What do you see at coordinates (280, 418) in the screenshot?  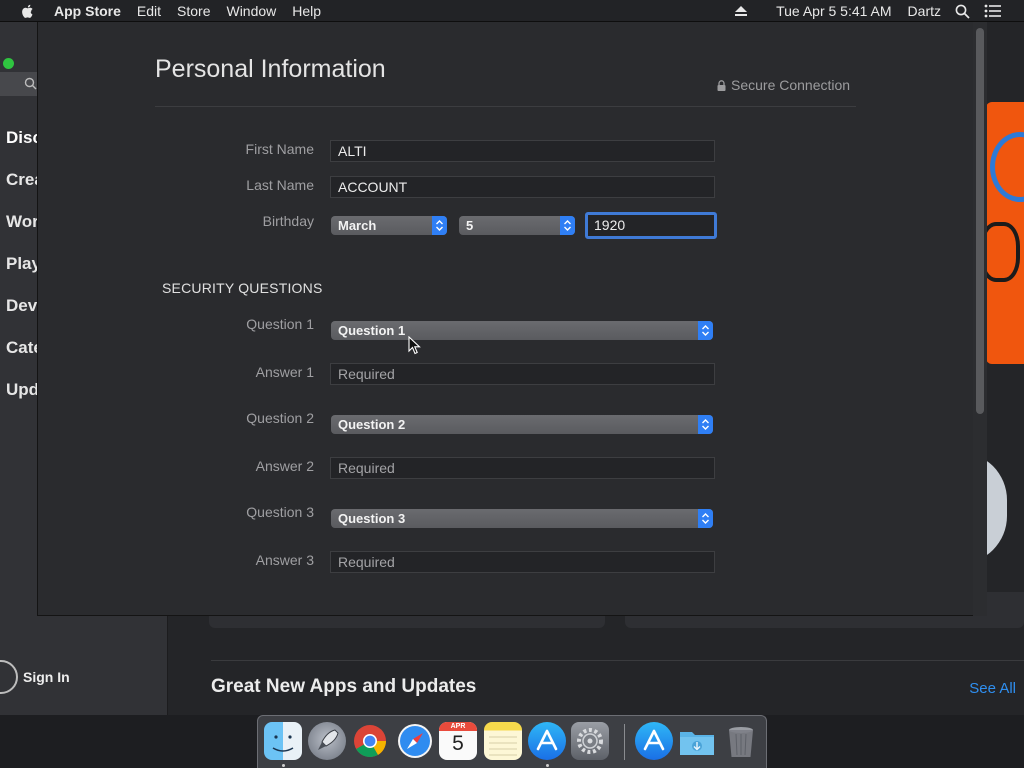 I see `question-2-label: Question 2` at bounding box center [280, 418].